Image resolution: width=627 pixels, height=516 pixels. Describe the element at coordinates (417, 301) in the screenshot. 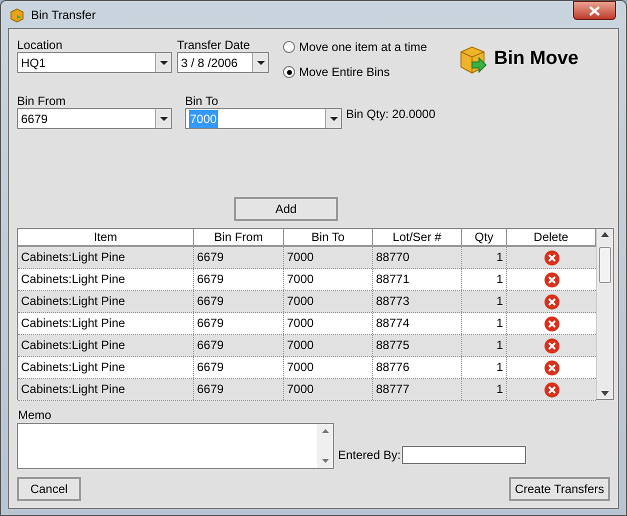

I see `table-cell: 88773` at that location.